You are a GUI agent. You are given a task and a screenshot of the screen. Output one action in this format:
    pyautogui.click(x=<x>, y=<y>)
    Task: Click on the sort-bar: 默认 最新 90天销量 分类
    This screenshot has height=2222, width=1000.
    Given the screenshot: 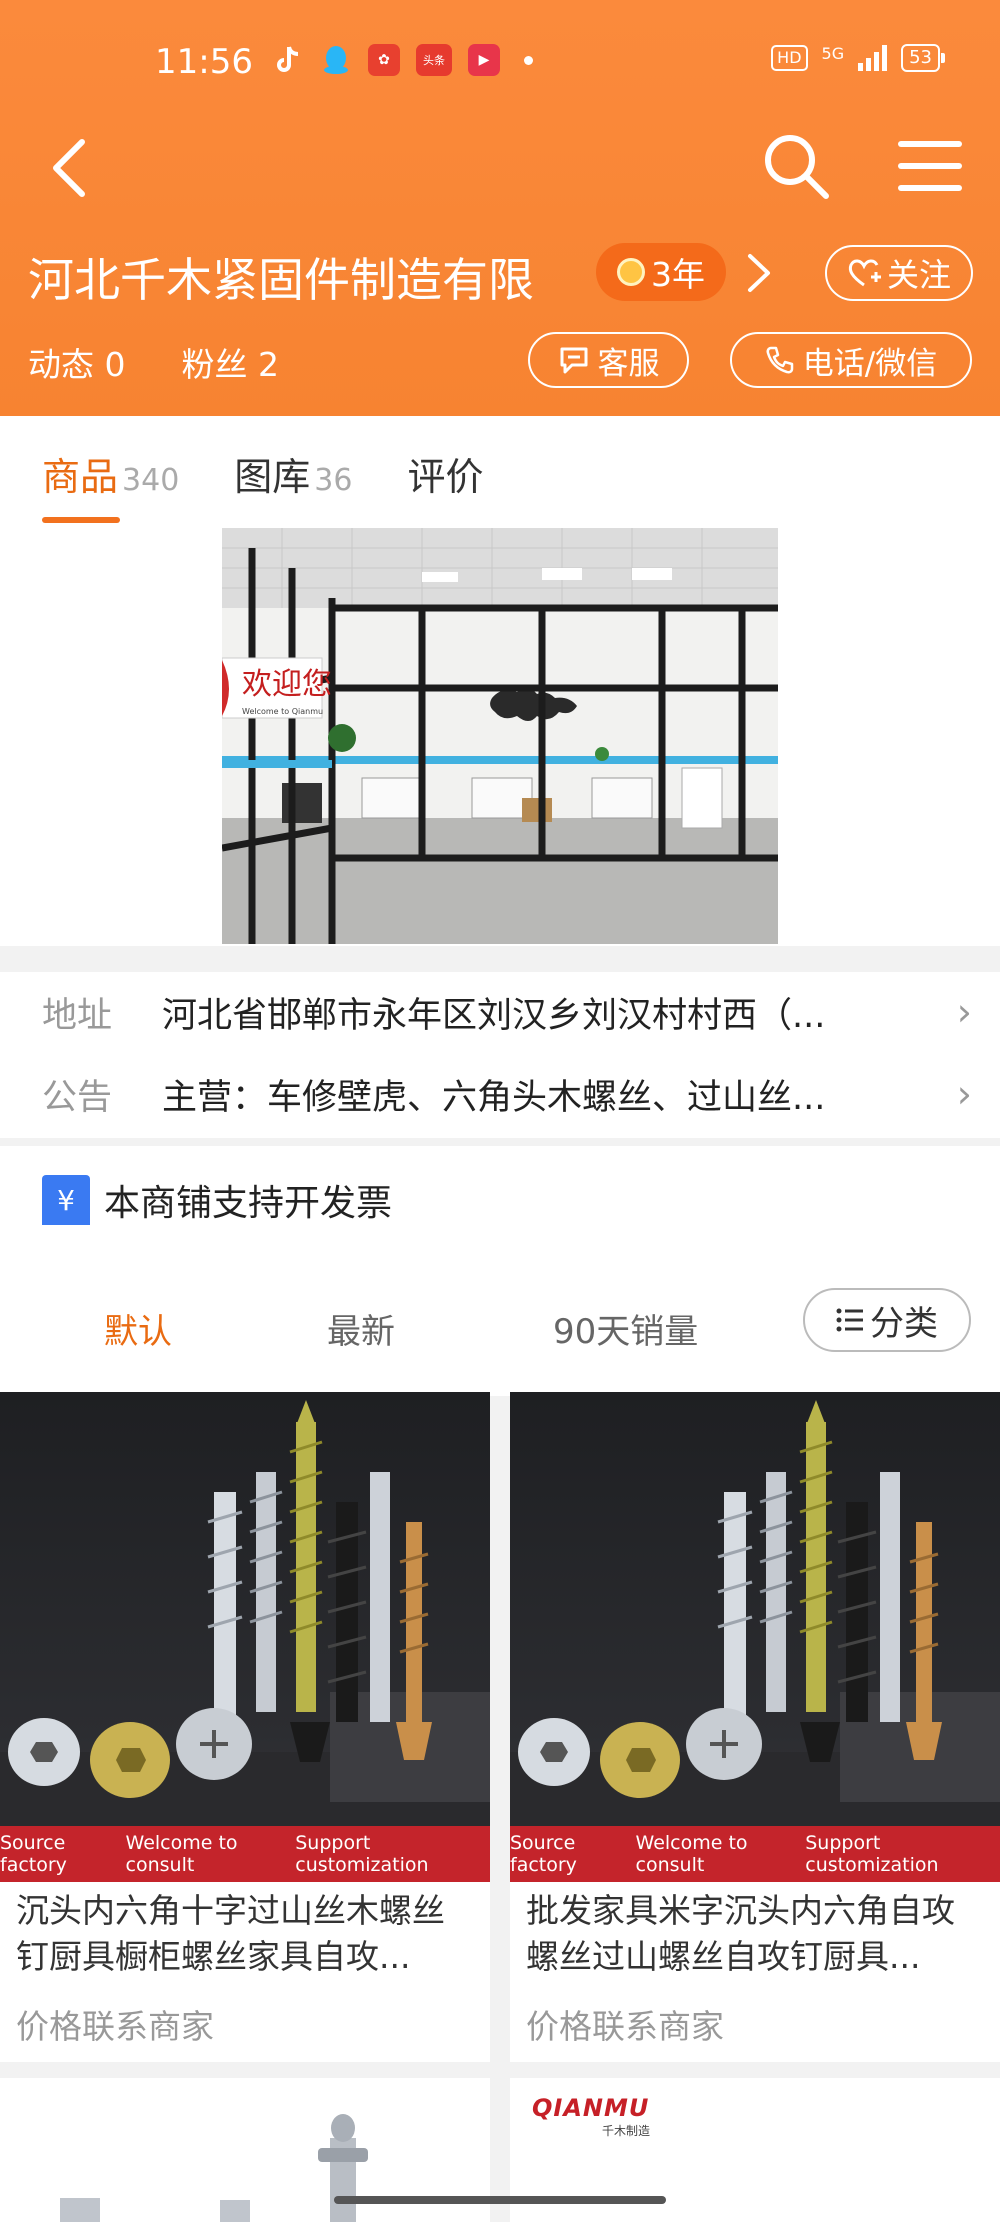 What is the action you would take?
    pyautogui.click(x=500, y=1331)
    